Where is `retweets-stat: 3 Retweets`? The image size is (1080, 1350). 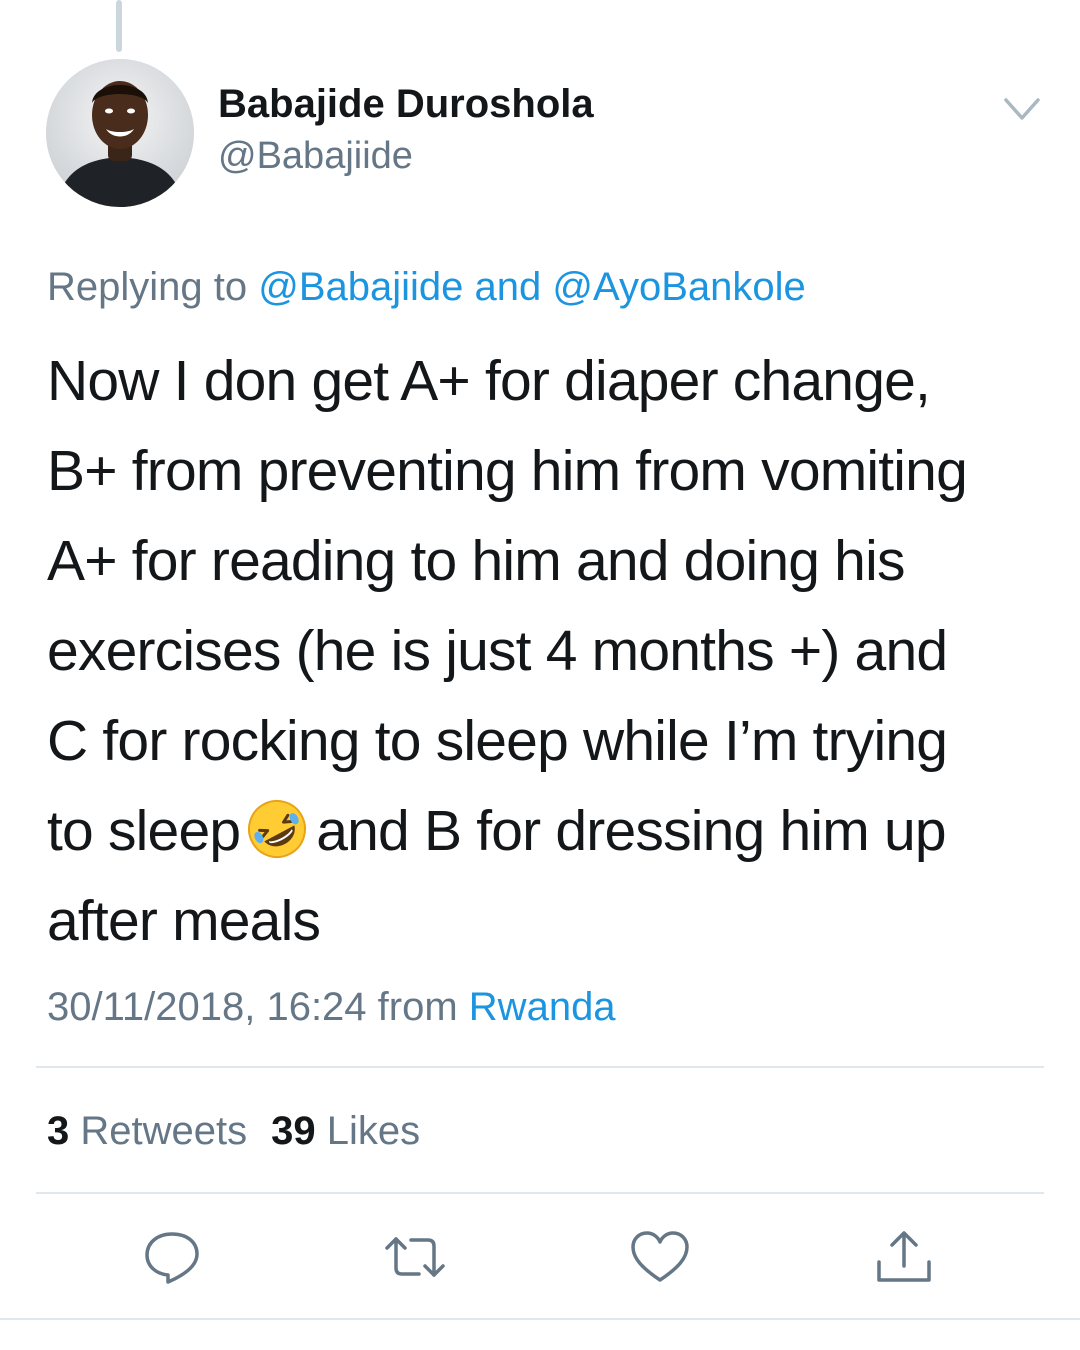
retweets-stat: 3 Retweets is located at coordinates (147, 1131).